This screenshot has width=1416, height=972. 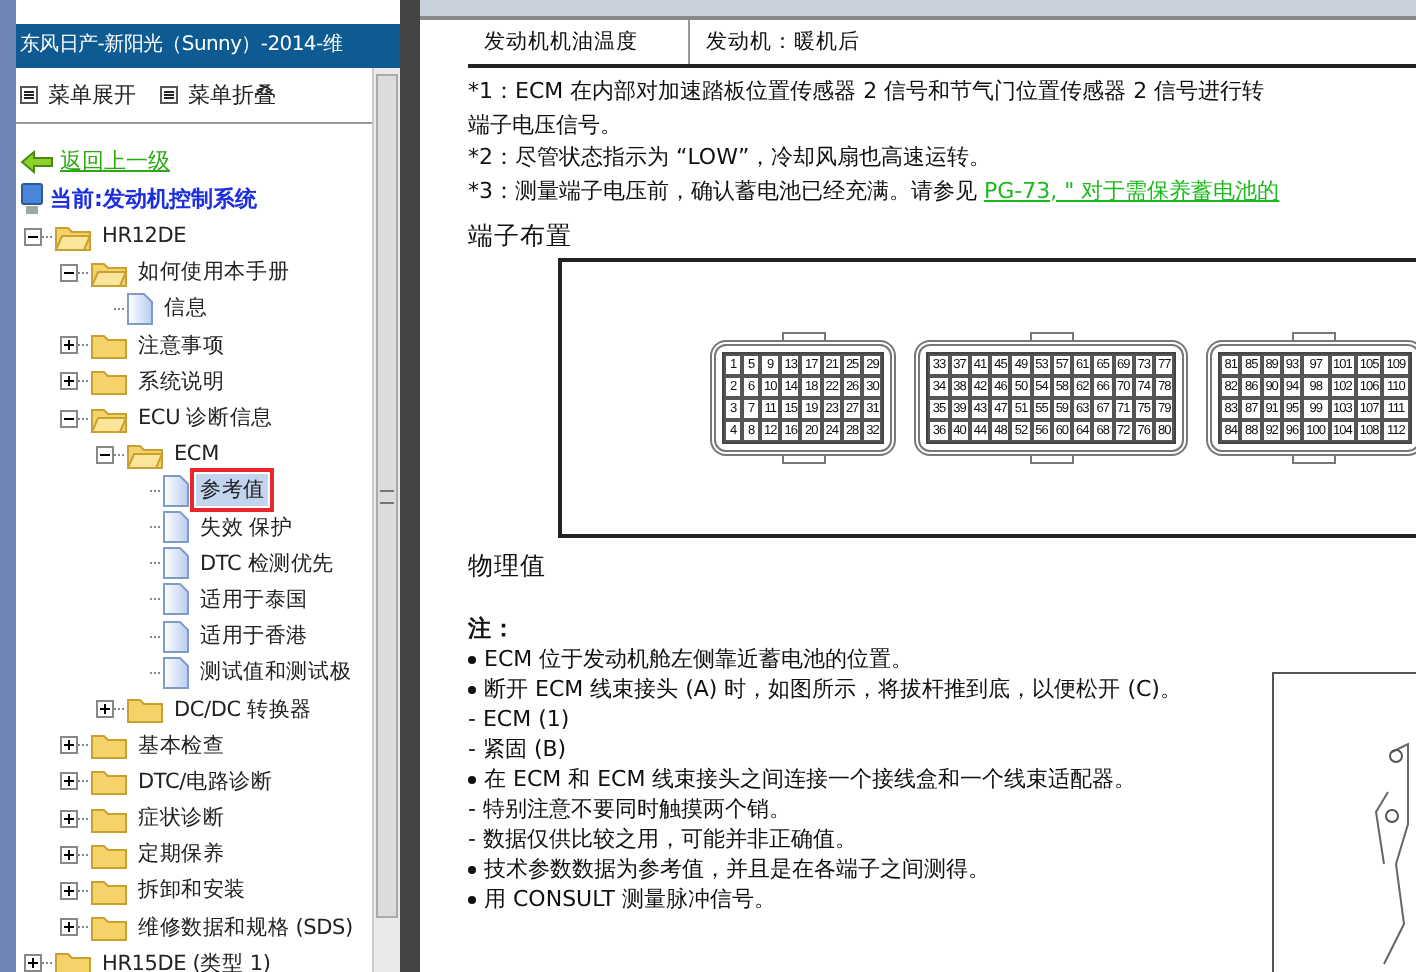 What do you see at coordinates (181, 745) in the screenshot?
I see `tree-item: 基本检查` at bounding box center [181, 745].